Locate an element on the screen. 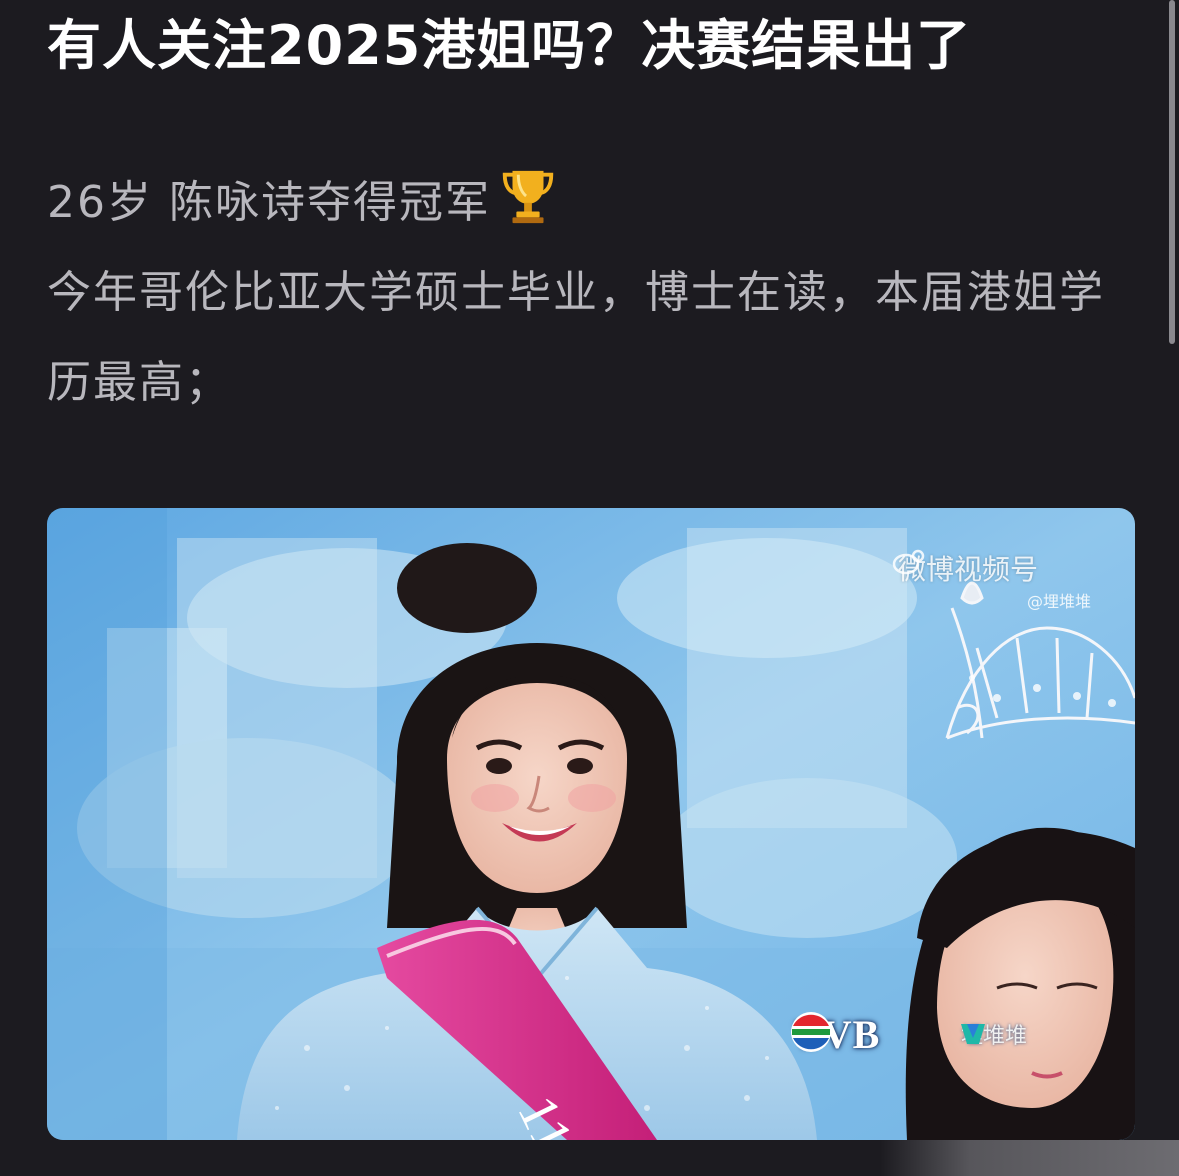  bottom-fade-strip is located at coordinates (1029, 1158).